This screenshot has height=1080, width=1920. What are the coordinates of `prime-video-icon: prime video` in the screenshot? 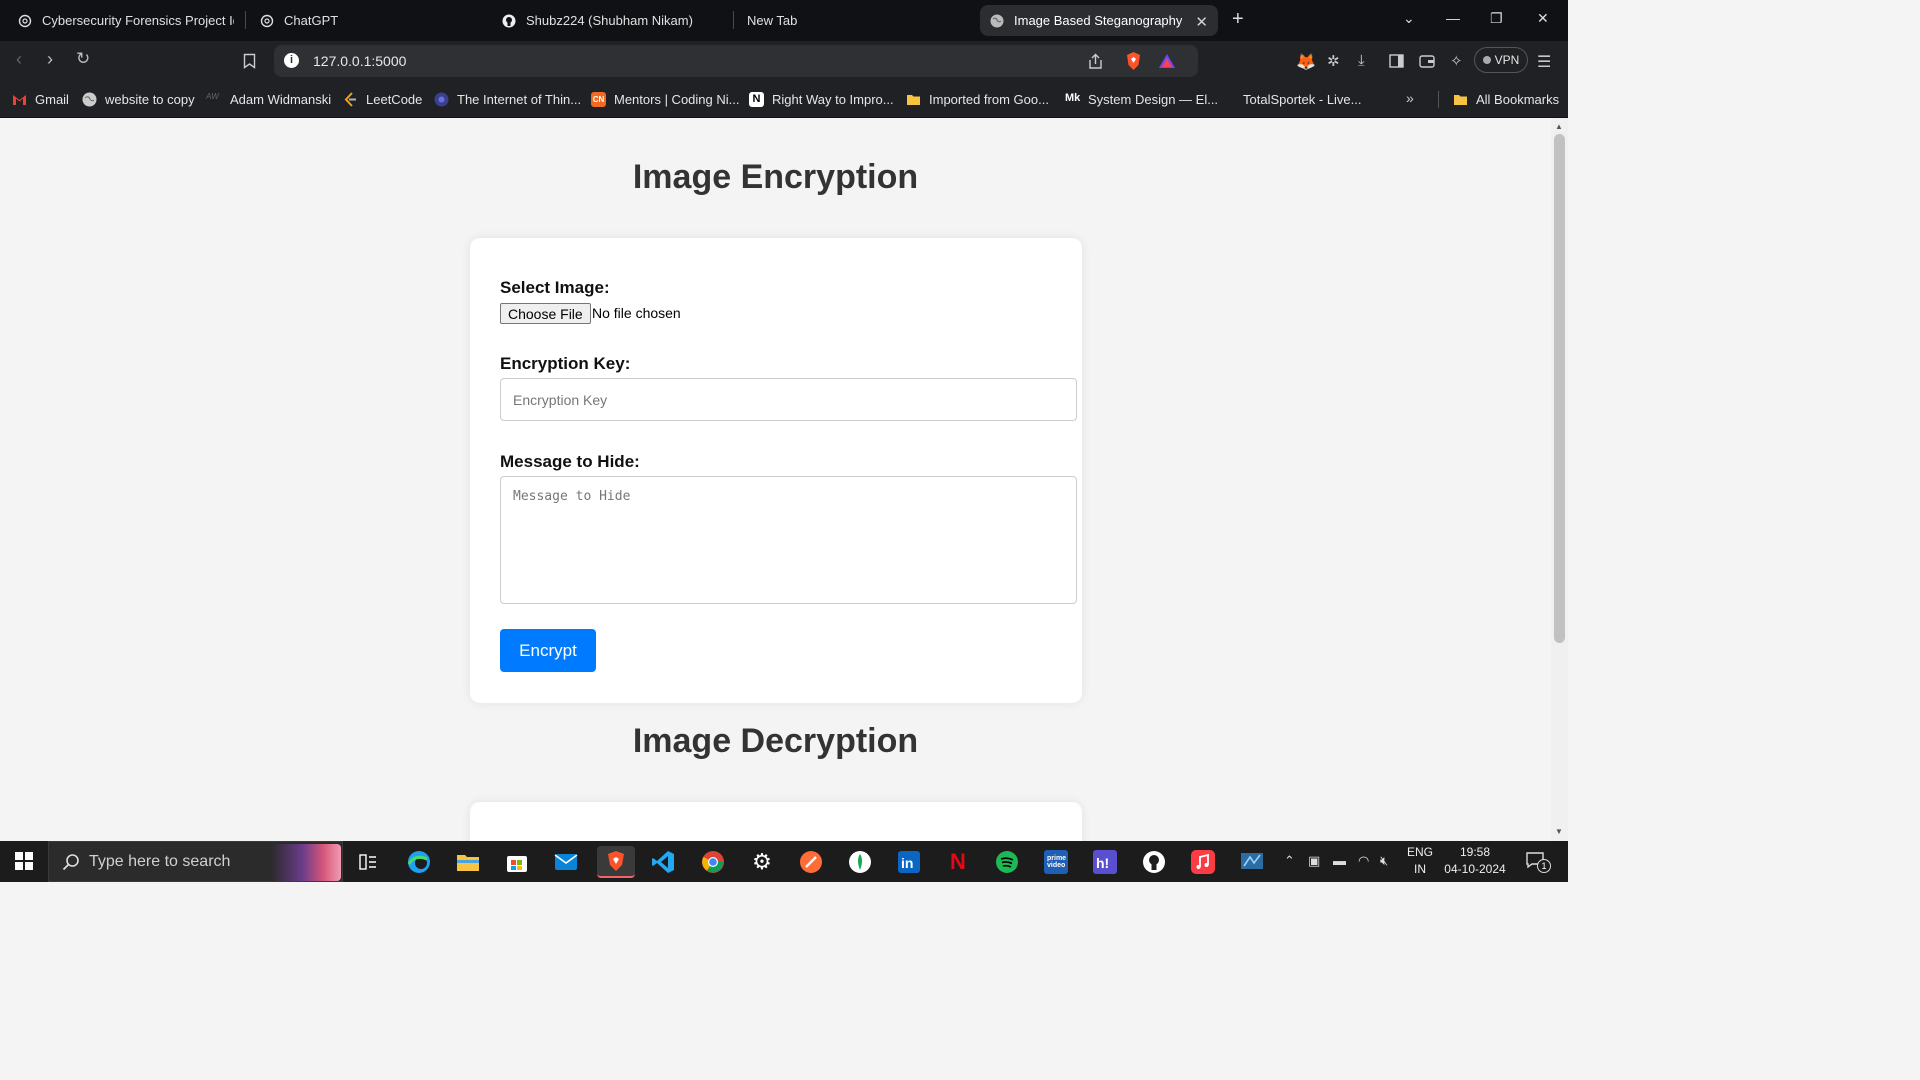 It's located at (1056, 862).